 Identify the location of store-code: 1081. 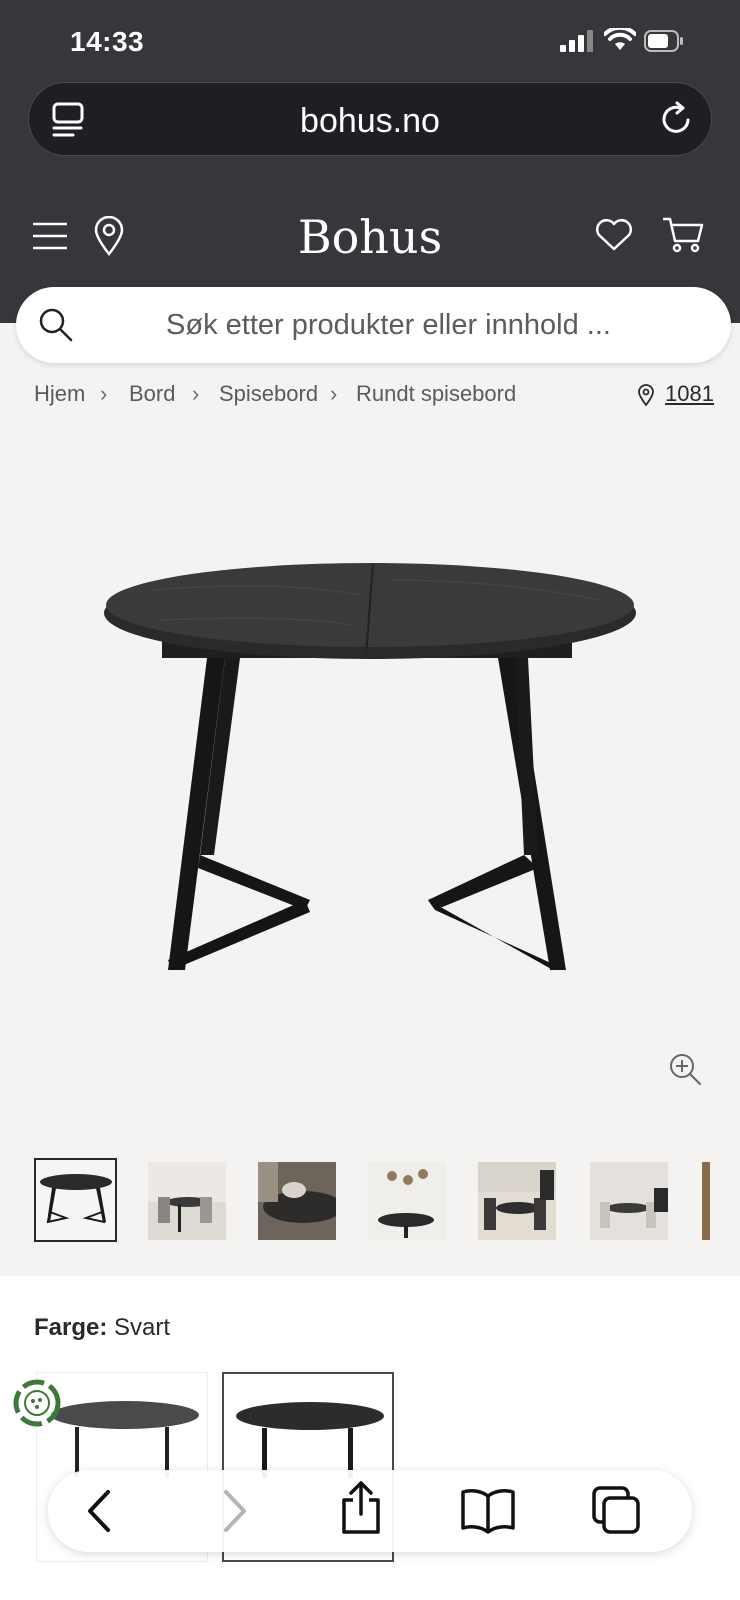
(689, 393).